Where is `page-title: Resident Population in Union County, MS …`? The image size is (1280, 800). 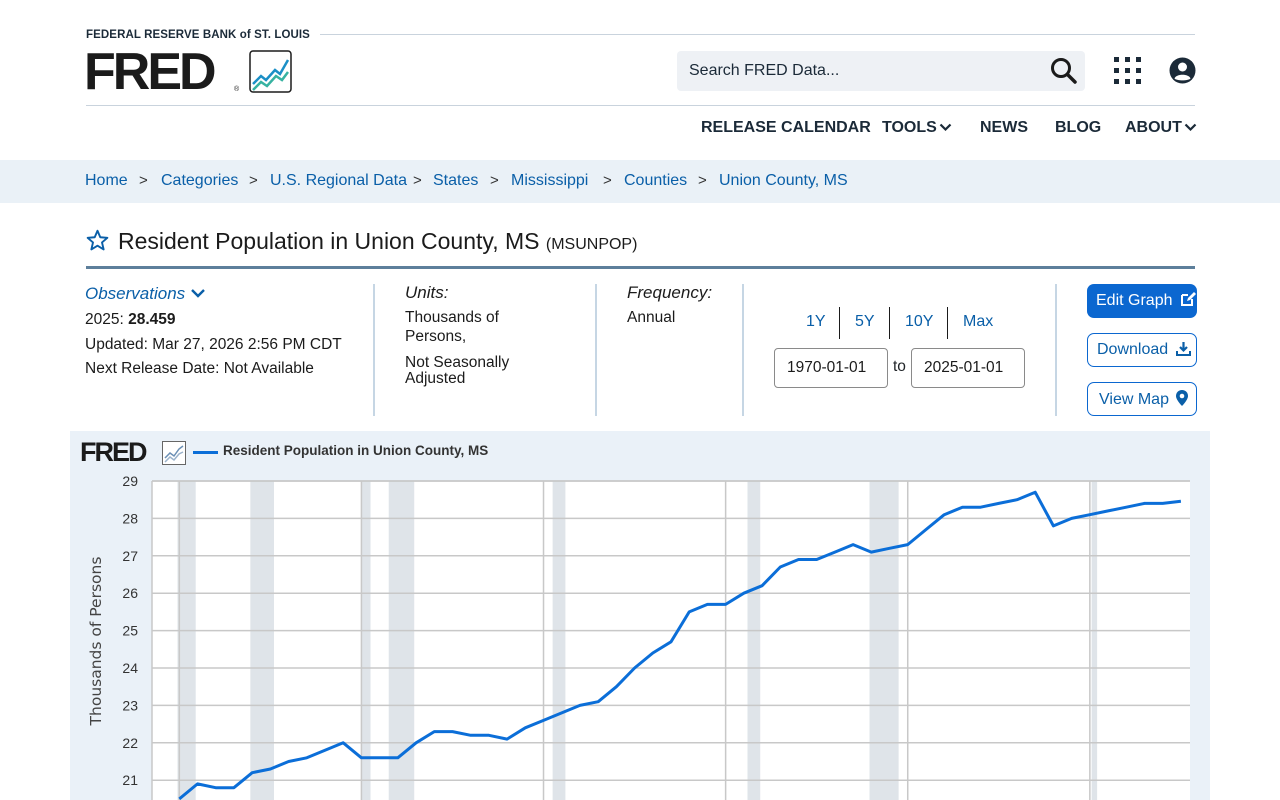 page-title: Resident Population in Union County, MS … is located at coordinates (377, 241).